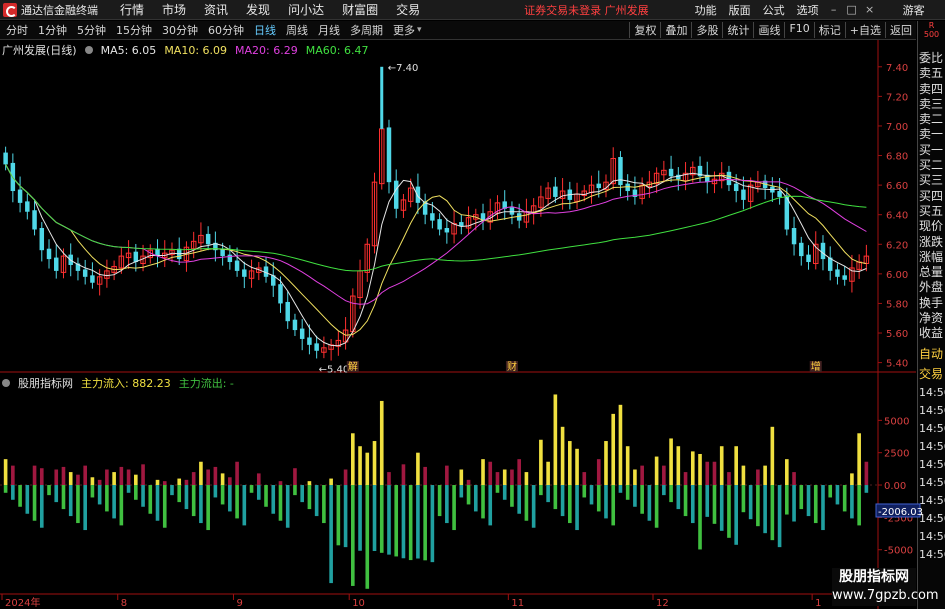 This screenshot has height=609, width=945. What do you see at coordinates (897, 245) in the screenshot?
I see `price-tick-label: 6.20` at bounding box center [897, 245].